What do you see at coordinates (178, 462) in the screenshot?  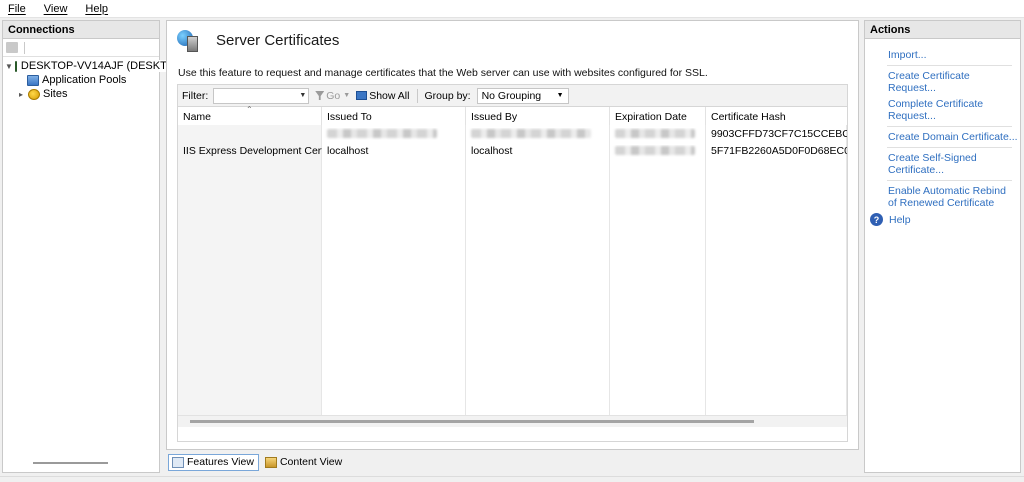 I see `features-view-icon` at bounding box center [178, 462].